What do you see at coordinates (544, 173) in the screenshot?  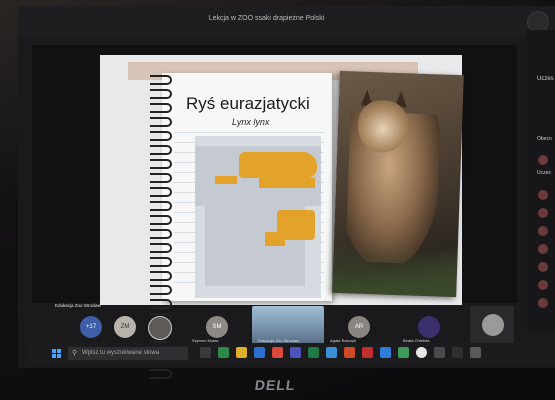 I see `panel-section: Uczes` at bounding box center [544, 173].